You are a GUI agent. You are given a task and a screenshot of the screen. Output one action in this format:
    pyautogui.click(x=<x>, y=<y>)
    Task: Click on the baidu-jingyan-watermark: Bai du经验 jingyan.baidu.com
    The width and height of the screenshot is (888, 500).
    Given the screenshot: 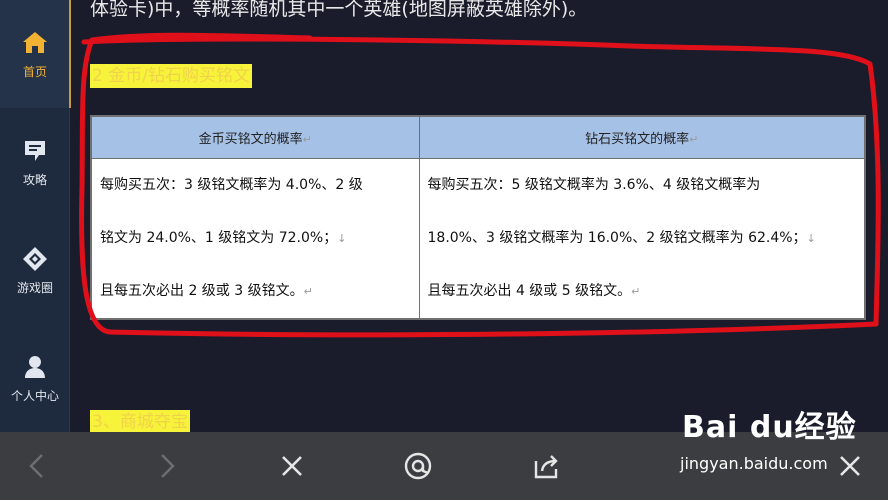 What is the action you would take?
    pyautogui.click(x=776, y=442)
    